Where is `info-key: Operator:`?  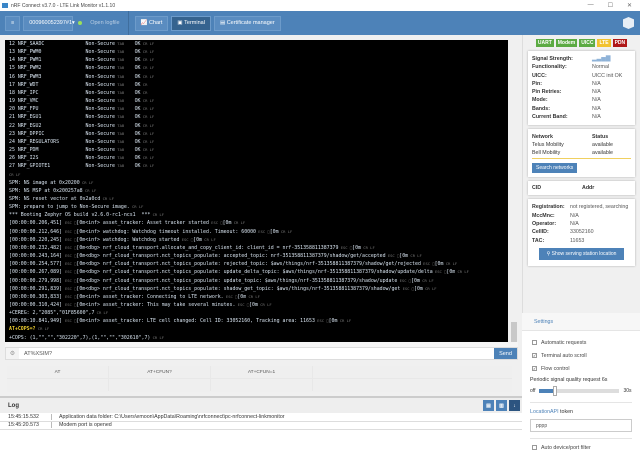
info-key: Operator: is located at coordinates (544, 223).